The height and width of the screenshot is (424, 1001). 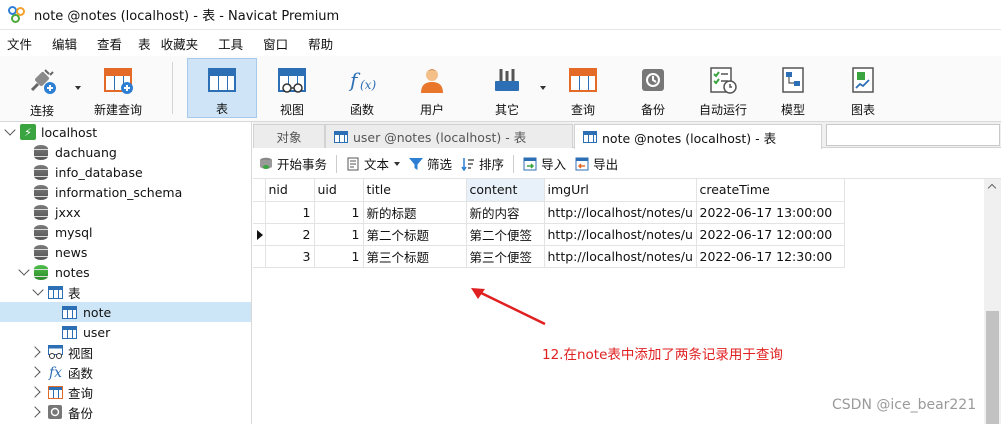 I want to click on export-button: 导出, so click(x=596, y=164).